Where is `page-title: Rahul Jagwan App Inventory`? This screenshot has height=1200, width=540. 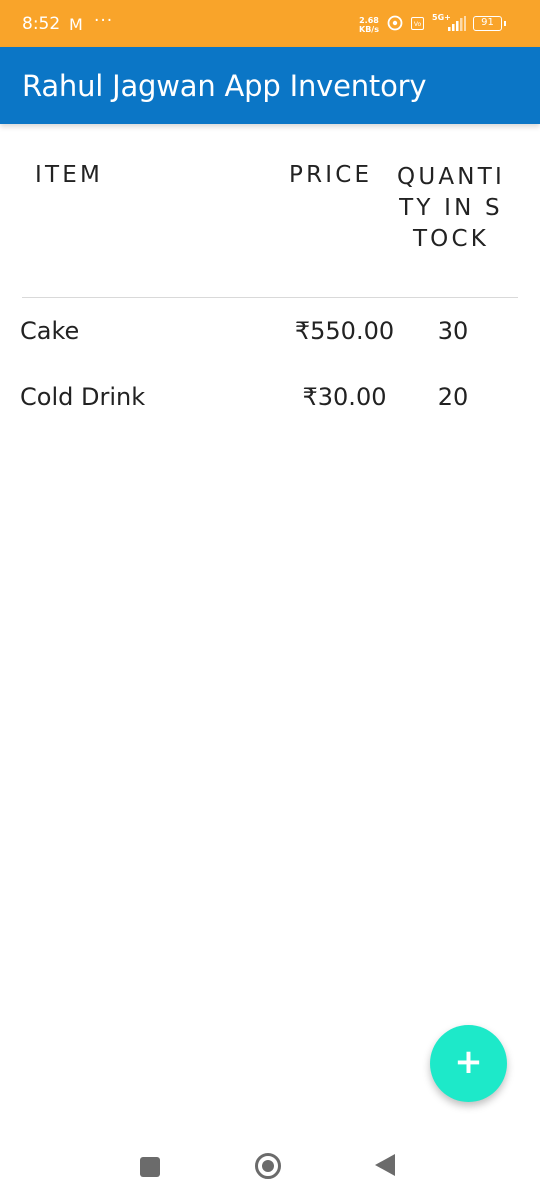 page-title: Rahul Jagwan App Inventory is located at coordinates (224, 86).